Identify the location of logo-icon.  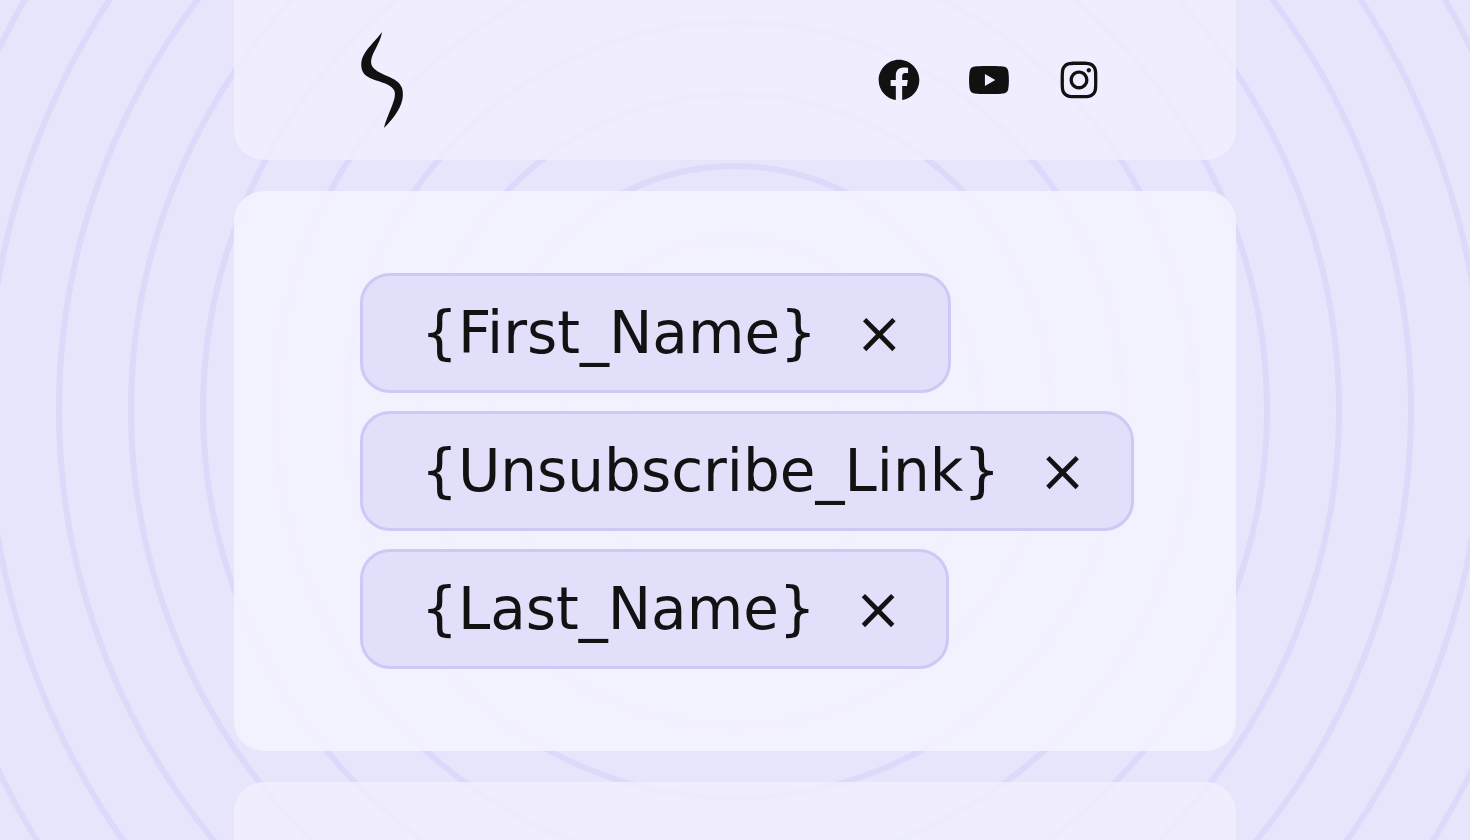
(382, 80).